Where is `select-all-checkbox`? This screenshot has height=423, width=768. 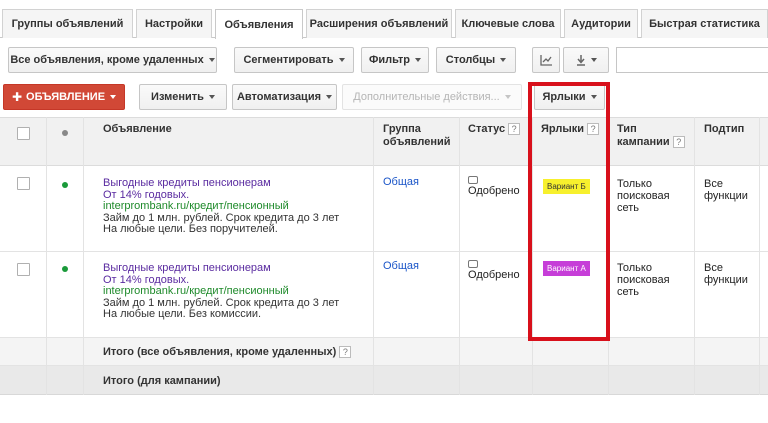 select-all-checkbox is located at coordinates (23, 133).